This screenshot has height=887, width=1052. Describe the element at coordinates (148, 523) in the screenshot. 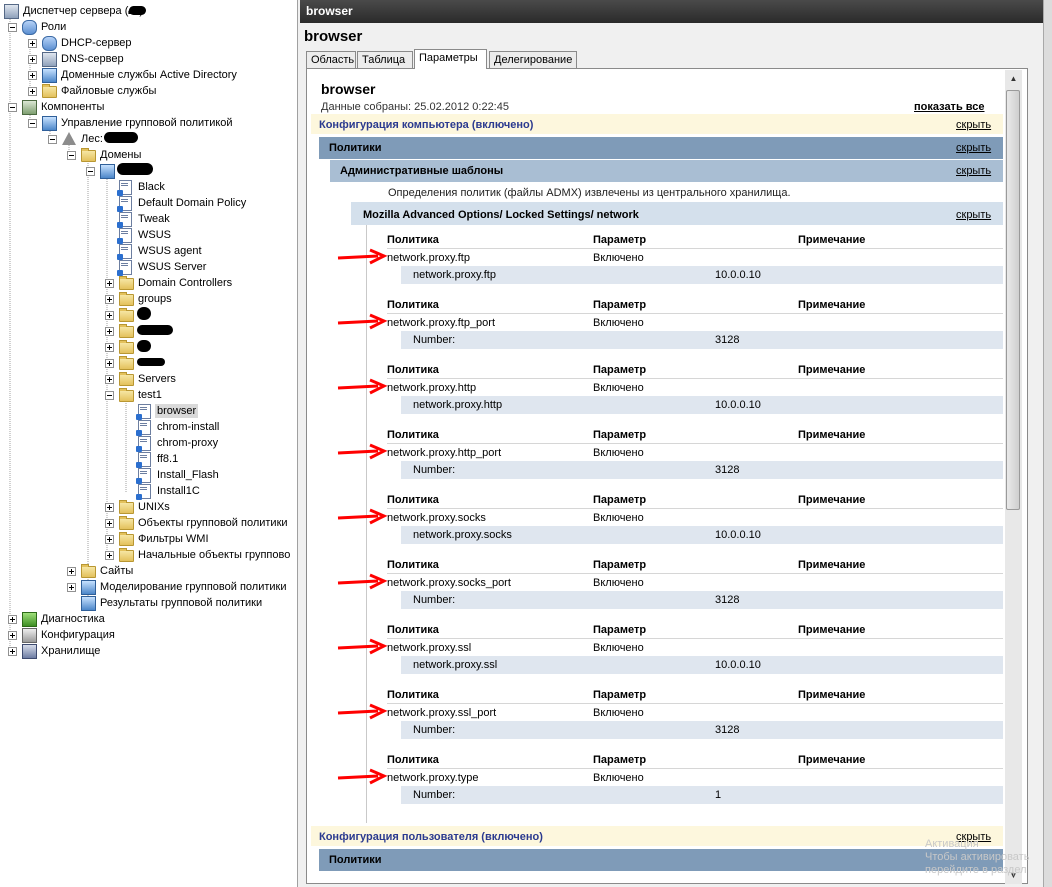

I see `tree-node: Объекты групповой политики` at that location.